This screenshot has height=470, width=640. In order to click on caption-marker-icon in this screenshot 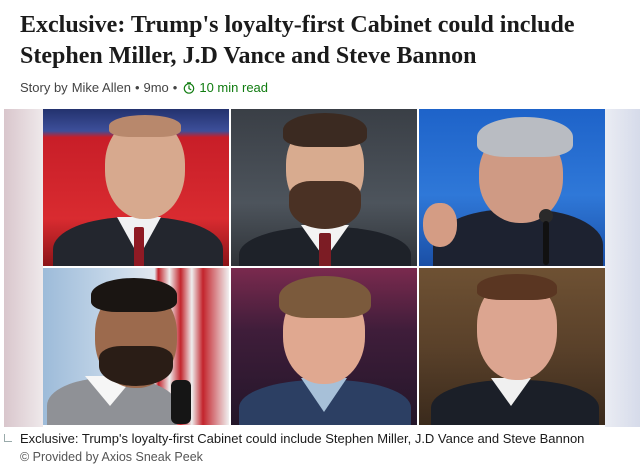, I will do `click(8, 438)`.